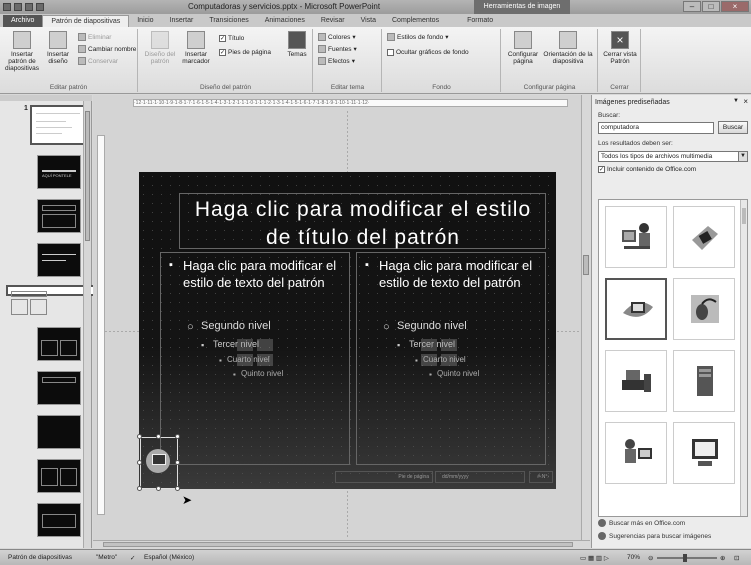 This screenshot has width=751, height=565. What do you see at coordinates (158, 462) in the screenshot?
I see `selected-clipart-image` at bounding box center [158, 462].